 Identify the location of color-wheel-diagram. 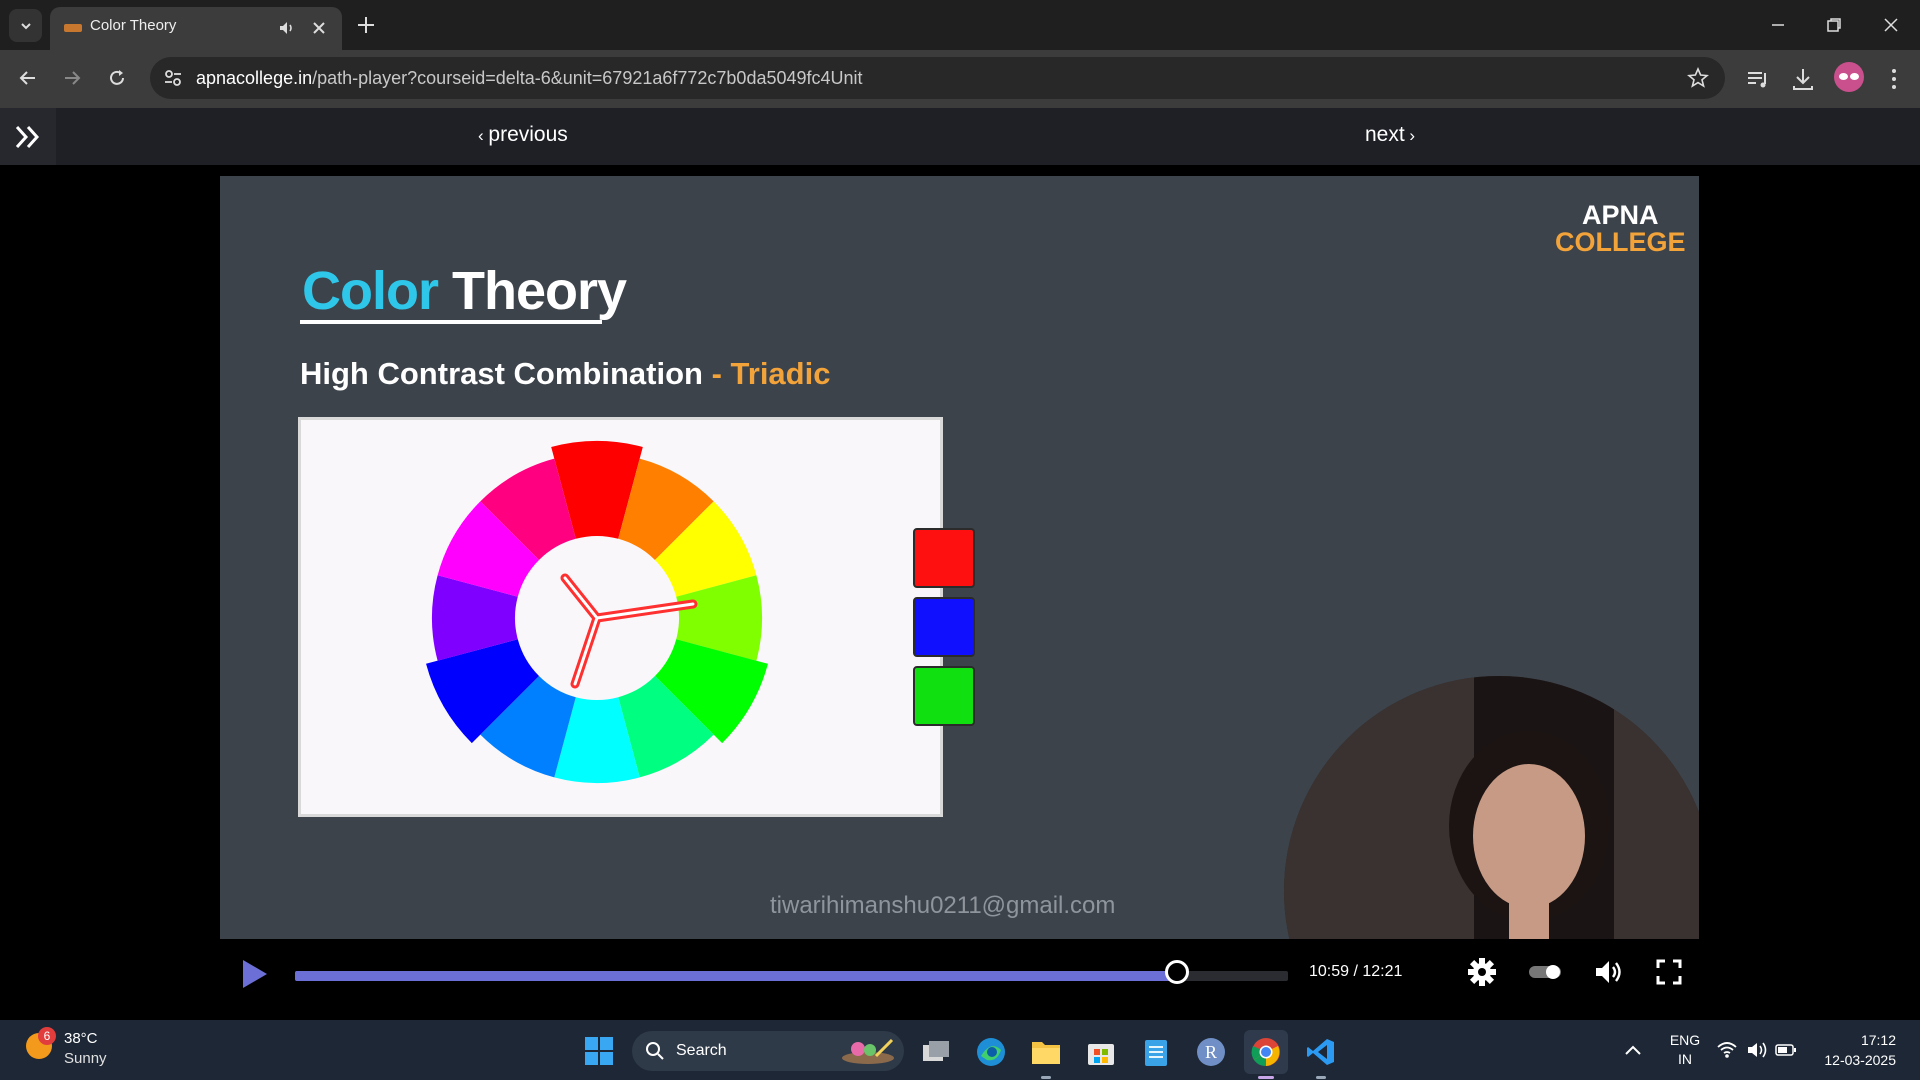
(597, 612).